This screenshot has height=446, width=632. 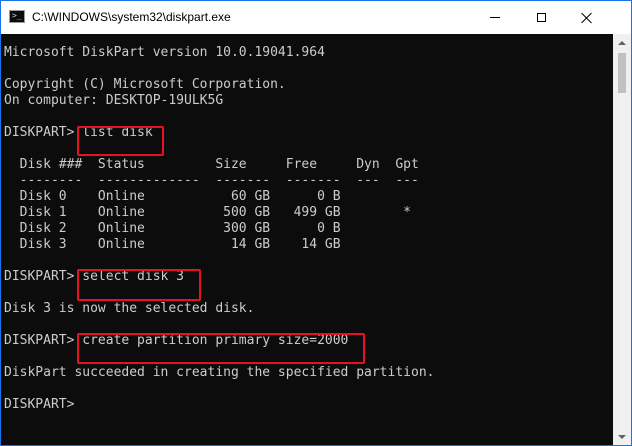 What do you see at coordinates (622, 73) in the screenshot?
I see `scrollbar-thumb` at bounding box center [622, 73].